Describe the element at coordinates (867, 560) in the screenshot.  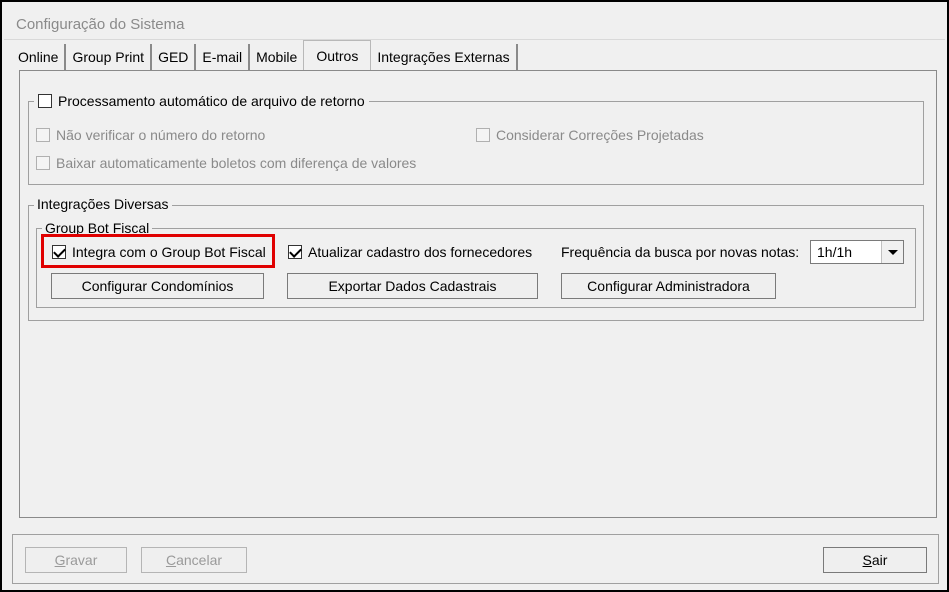
I see `sair-mnemonic: S` at that location.